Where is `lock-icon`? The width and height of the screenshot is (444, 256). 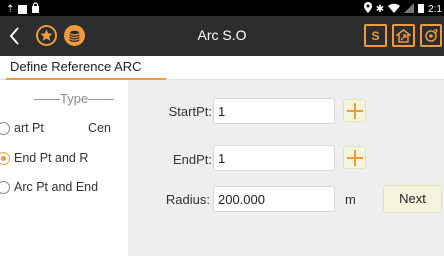
lock-icon is located at coordinates (35, 9).